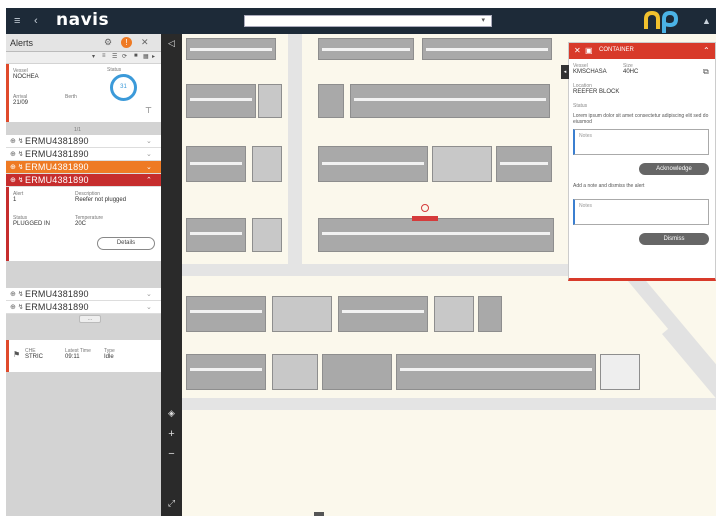  I want to click on chevron-down-icon: ▾, so click(483, 20).